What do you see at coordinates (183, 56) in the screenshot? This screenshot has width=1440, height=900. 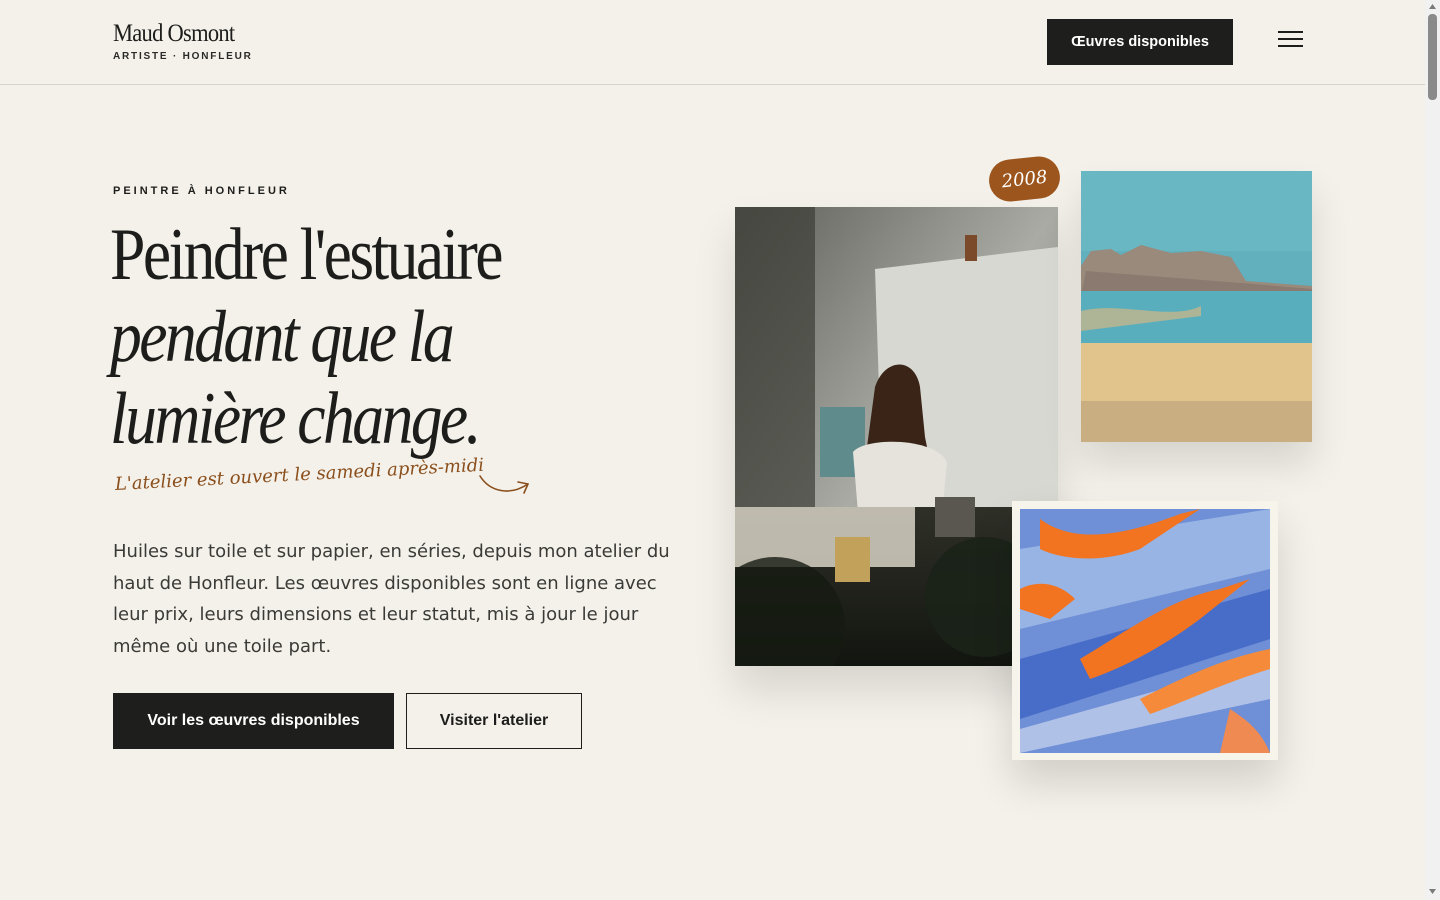 I see `brand-subtitle: ARTISTE · HONFLEUR` at bounding box center [183, 56].